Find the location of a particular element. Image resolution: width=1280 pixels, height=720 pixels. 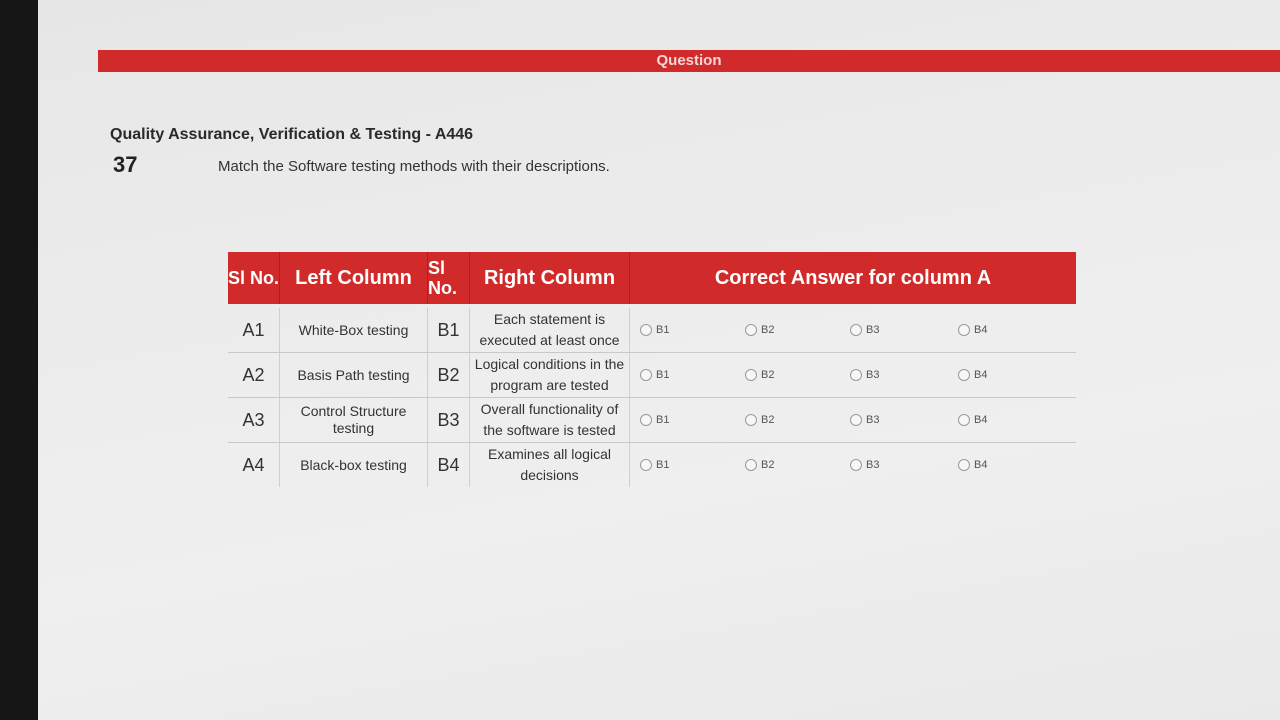

left-id: A1 is located at coordinates (254, 330).